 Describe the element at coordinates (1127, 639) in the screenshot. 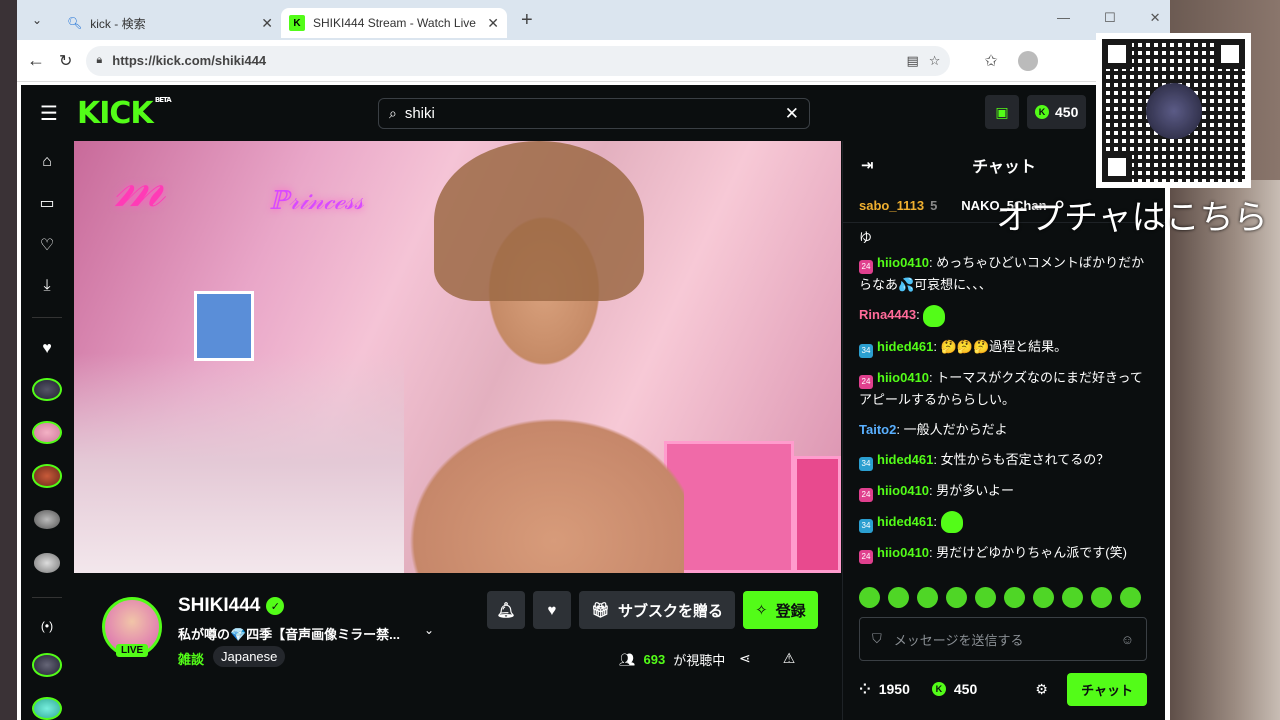

I see `emoji-icon: ☺` at that location.